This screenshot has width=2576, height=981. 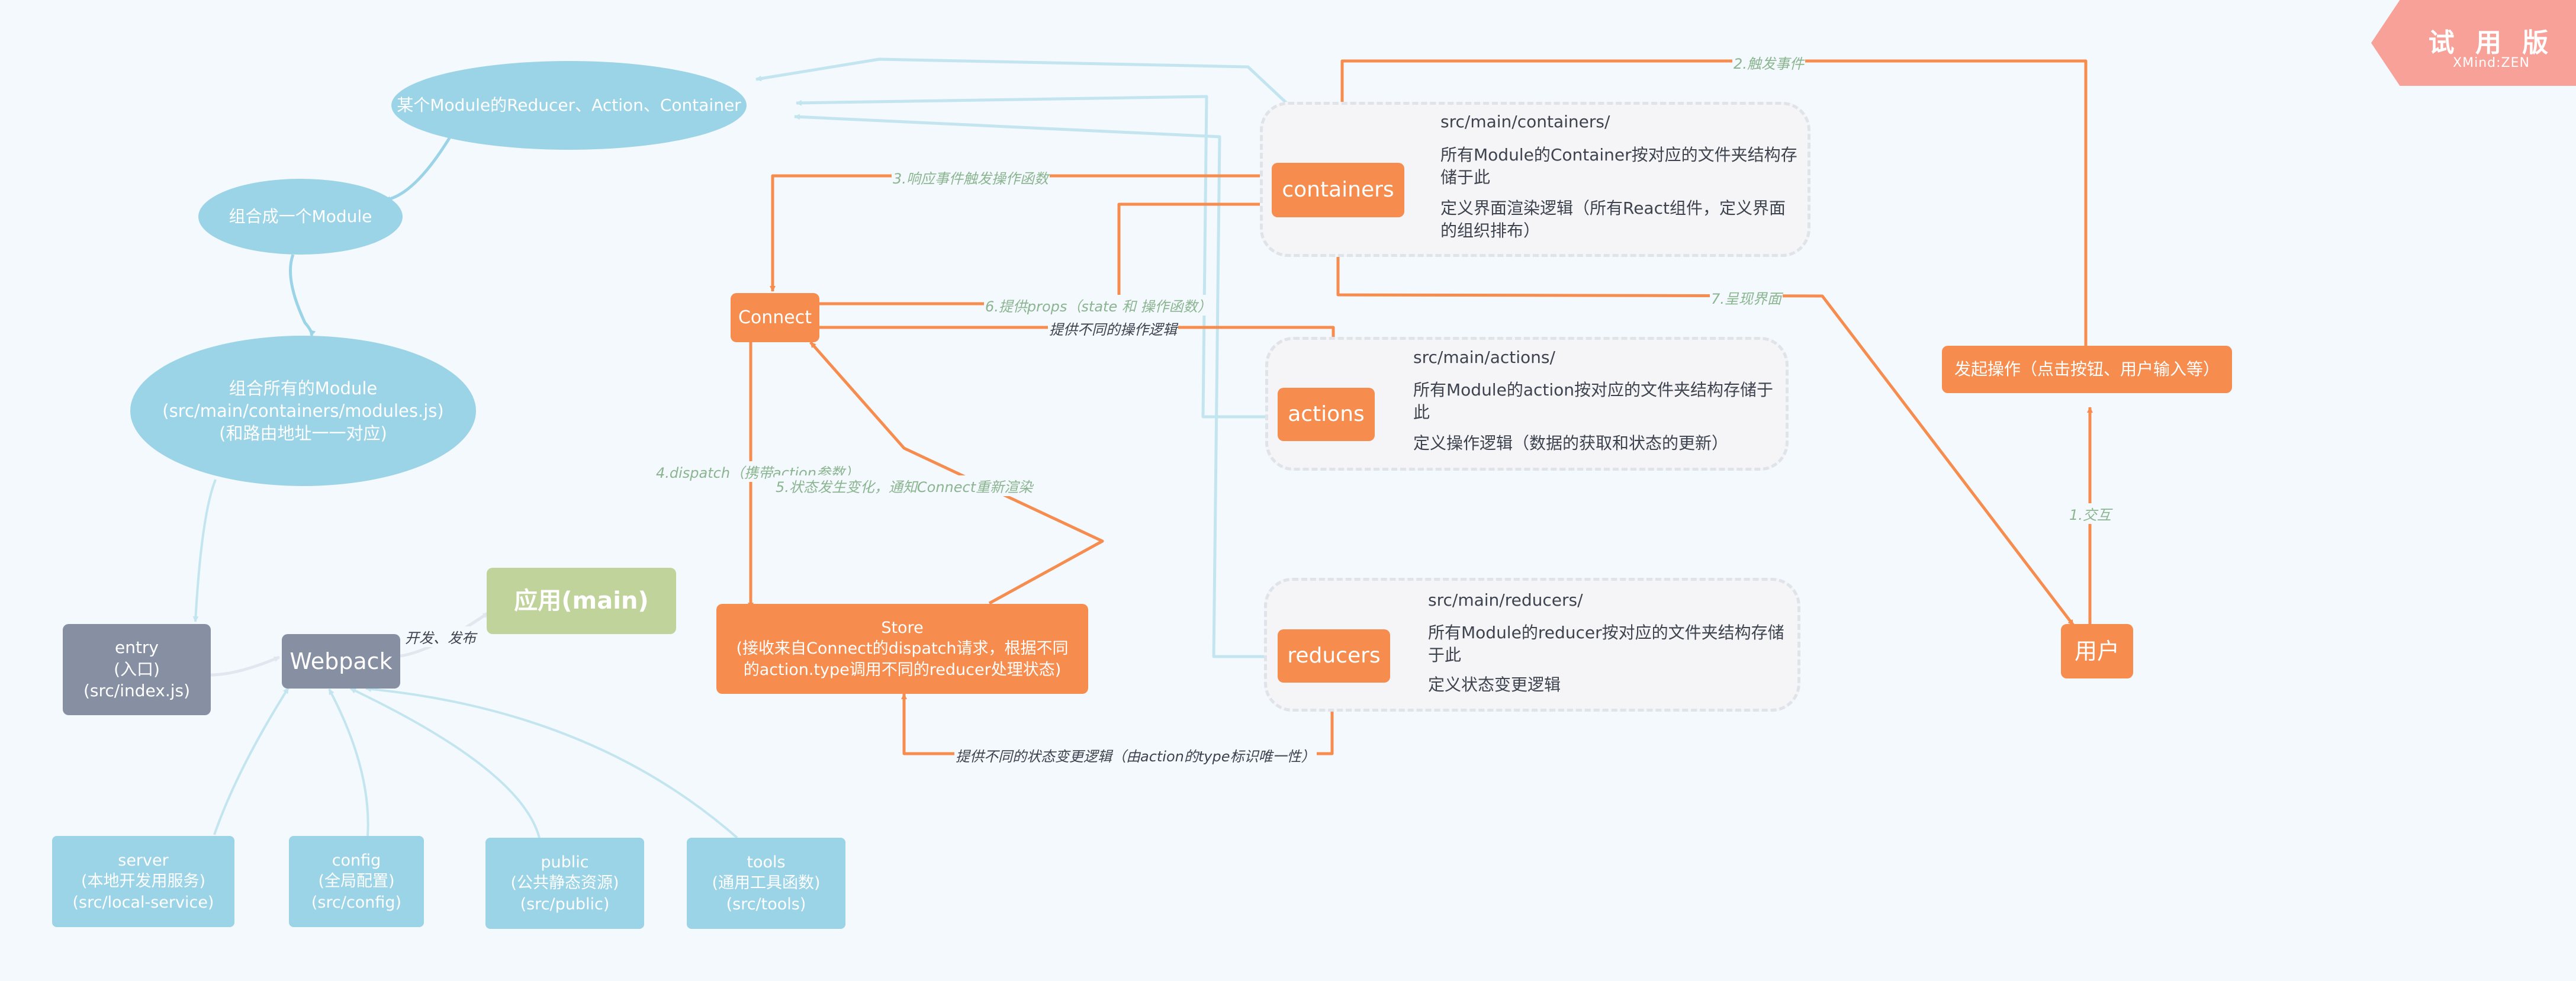 I want to click on app-main-label: 应用(main), so click(x=581, y=601).